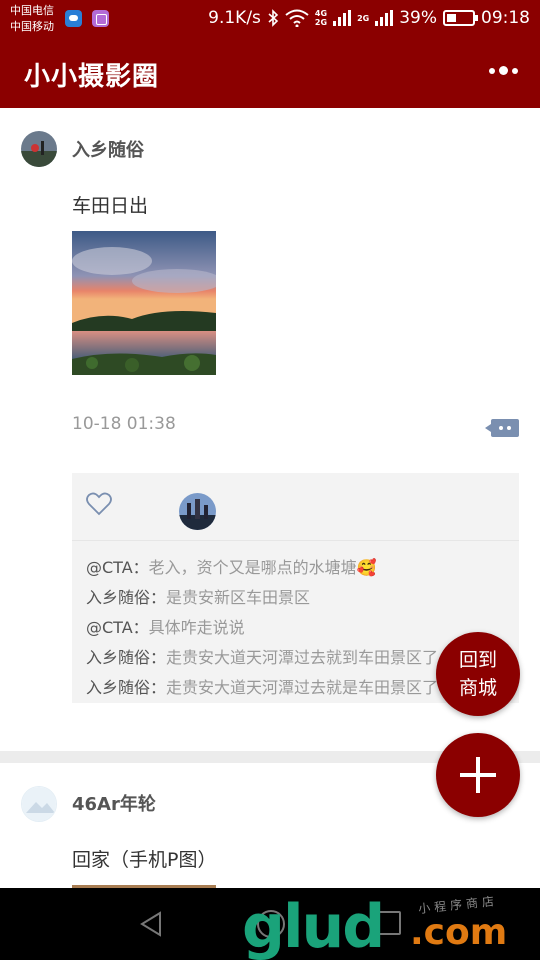 This screenshot has height=960, width=540. Describe the element at coordinates (384, 18) in the screenshot. I see `signal-2-icon` at that location.